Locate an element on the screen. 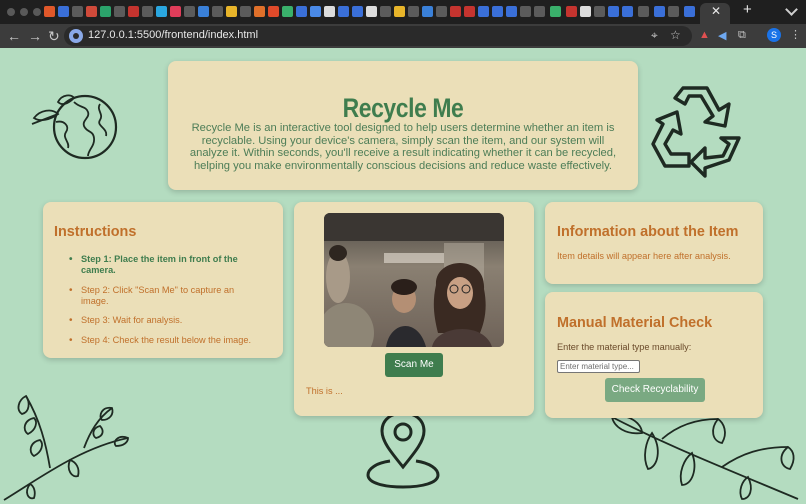 This screenshot has height=504, width=806. material-type-input is located at coordinates (598, 366).